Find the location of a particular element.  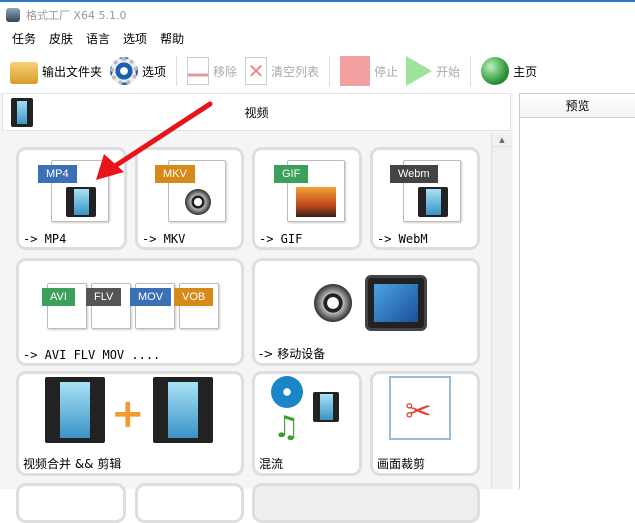

crop-frame-icon: ✂ is located at coordinates (420, 408).